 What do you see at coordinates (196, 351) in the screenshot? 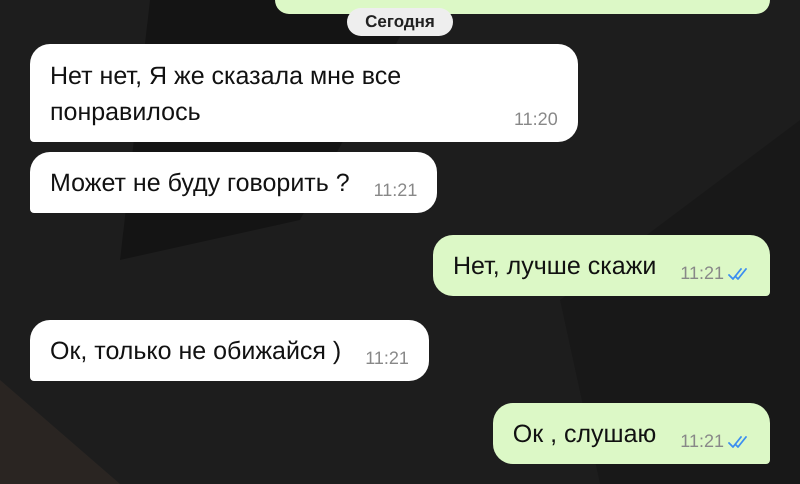
I see `message-text: Ок, только не обижайся )` at bounding box center [196, 351].